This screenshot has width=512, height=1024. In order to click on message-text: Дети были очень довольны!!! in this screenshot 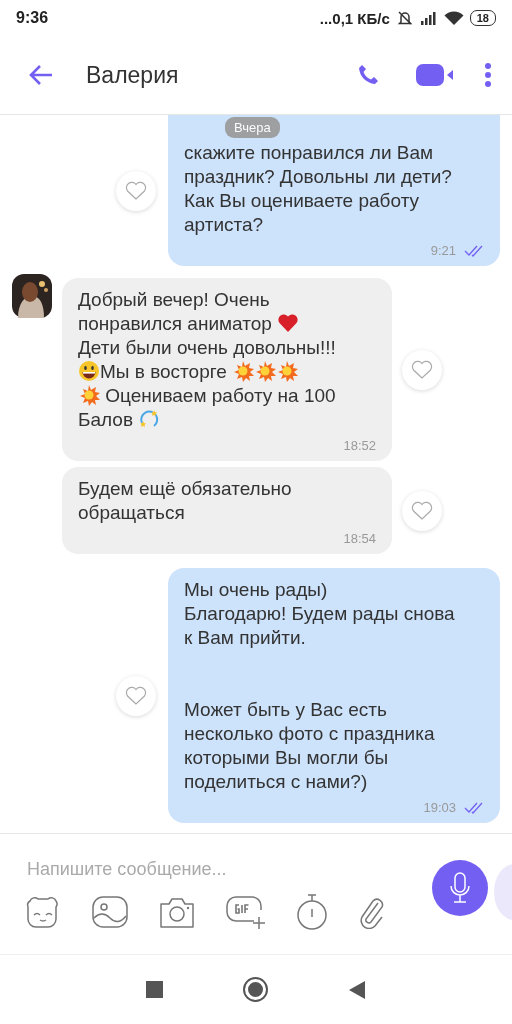, I will do `click(207, 347)`.